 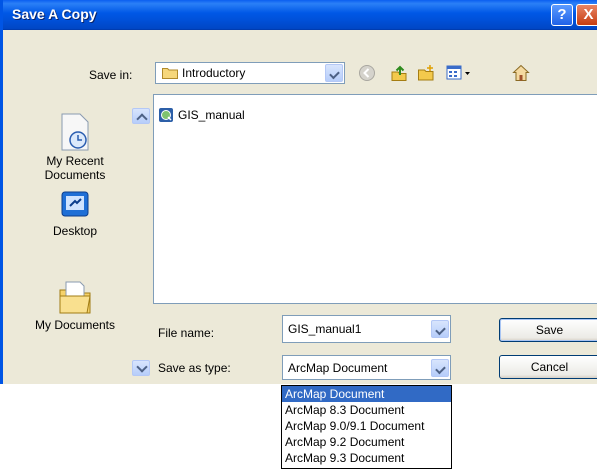 I want to click on help-button: ?, so click(x=562, y=15).